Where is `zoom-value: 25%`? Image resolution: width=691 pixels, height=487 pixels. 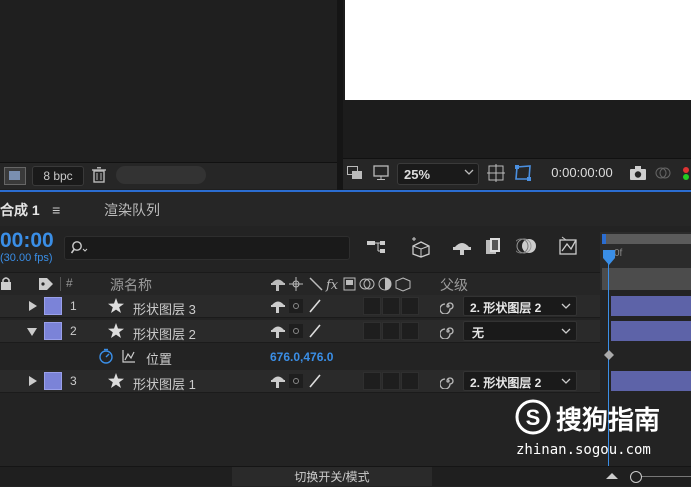
zoom-value: 25% is located at coordinates (417, 174).